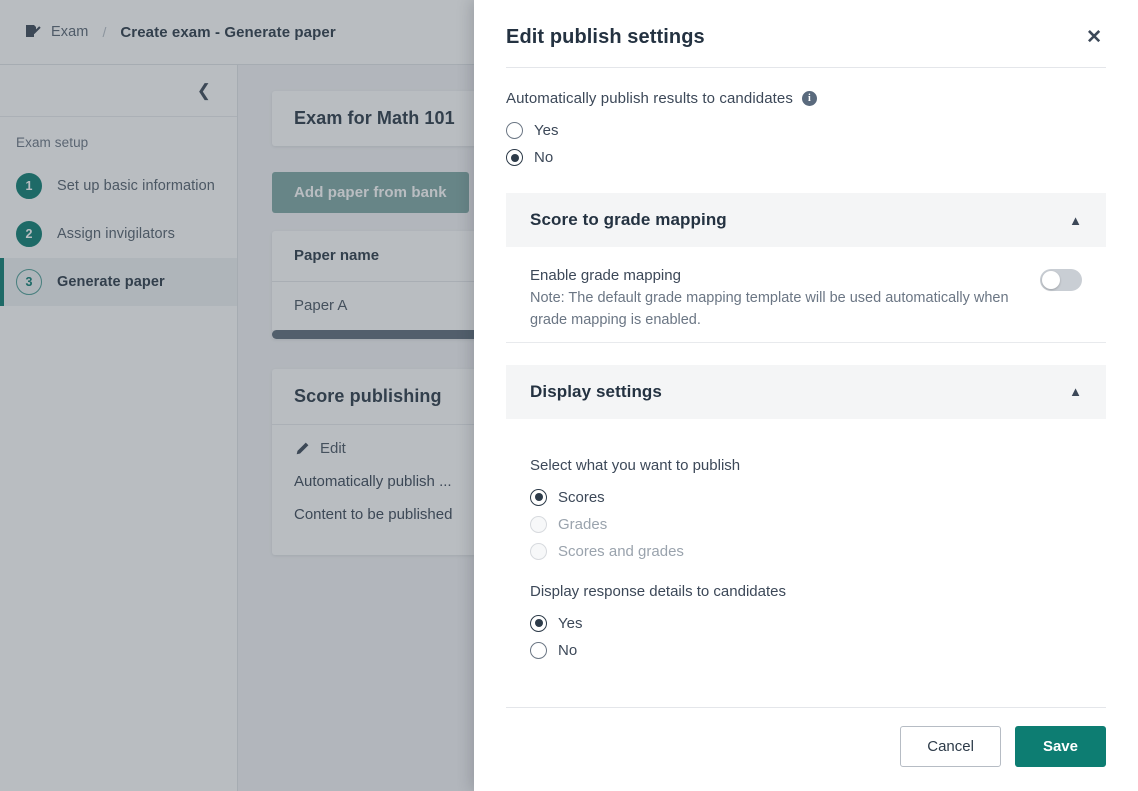 This screenshot has width=1138, height=791. I want to click on exam-title: Exam for Math 101, so click(374, 118).